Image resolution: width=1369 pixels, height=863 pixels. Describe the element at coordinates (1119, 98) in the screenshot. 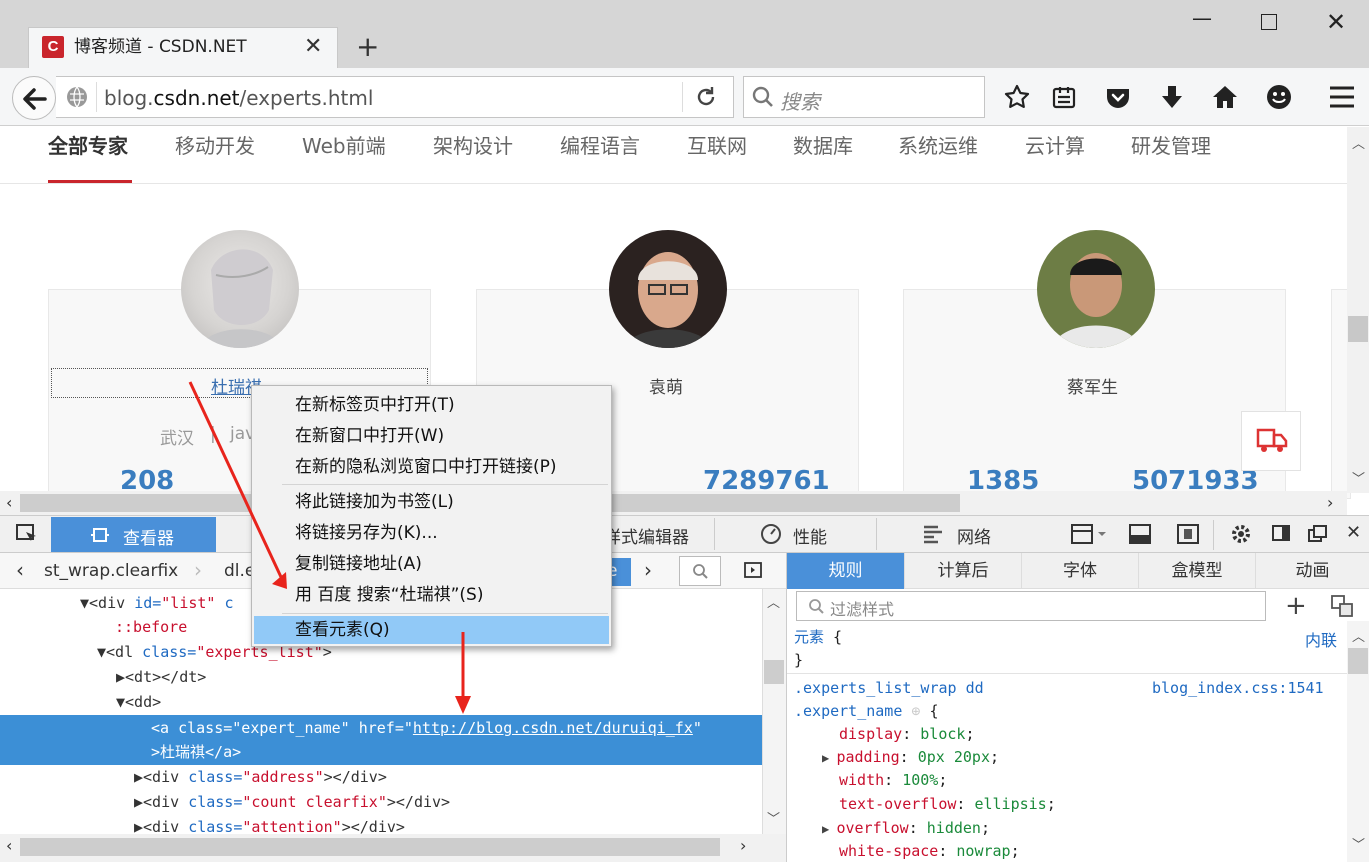

I see `pocket-icon` at that location.